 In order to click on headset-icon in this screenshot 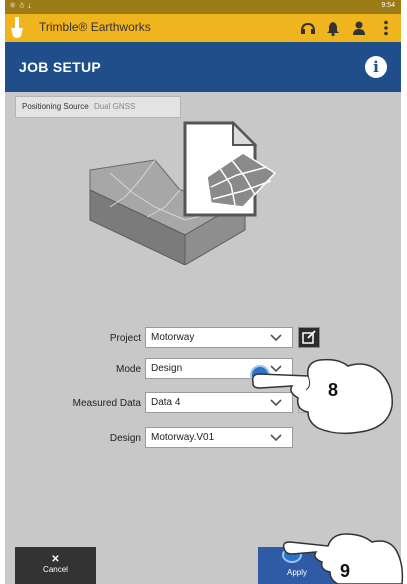, I will do `click(308, 28)`.